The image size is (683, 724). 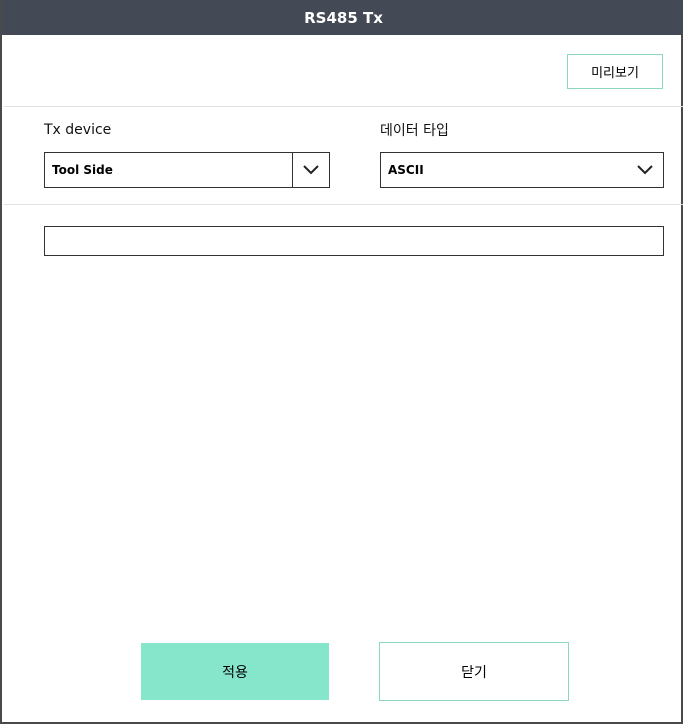 What do you see at coordinates (343, 204) in the screenshot?
I see `divider-middle` at bounding box center [343, 204].